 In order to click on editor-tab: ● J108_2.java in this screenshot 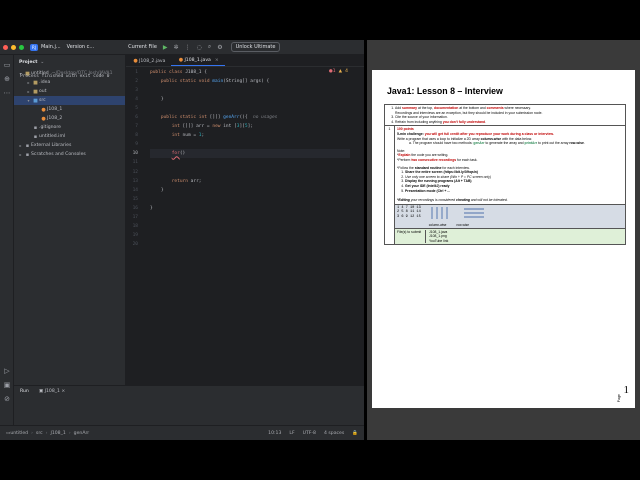, I will do `click(148, 61)`.